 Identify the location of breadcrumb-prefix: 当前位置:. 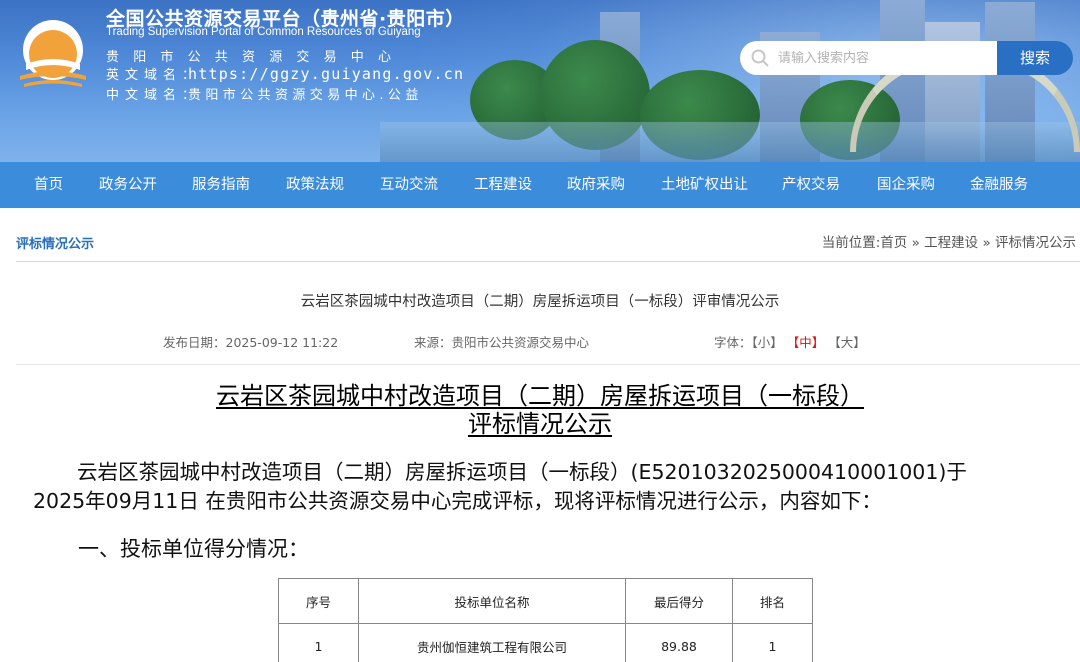
(851, 243).